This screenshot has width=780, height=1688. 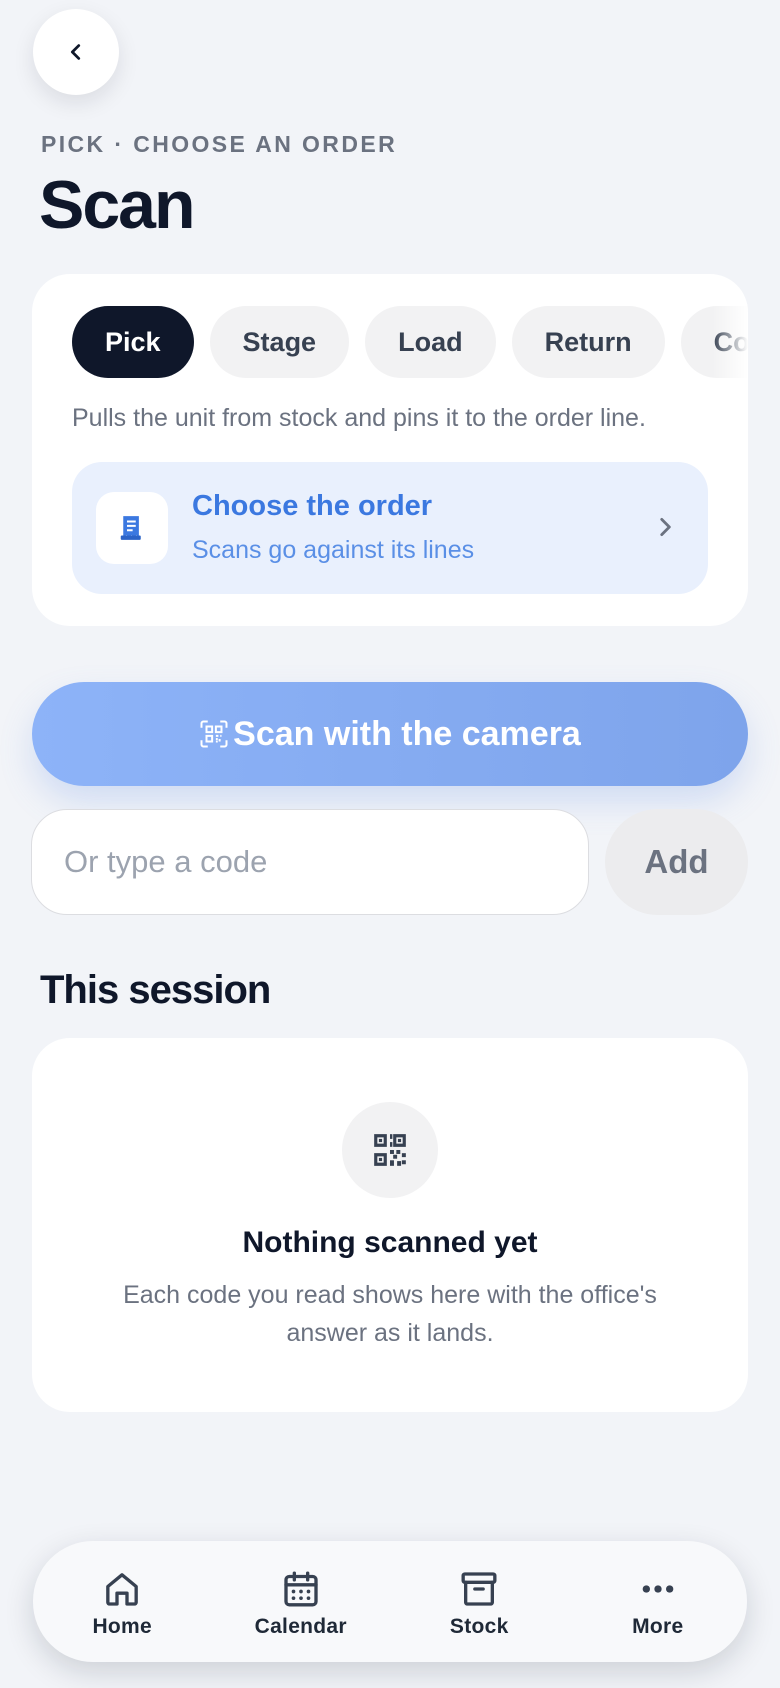 I want to click on tab-calendar: Calendar, so click(x=301, y=1601).